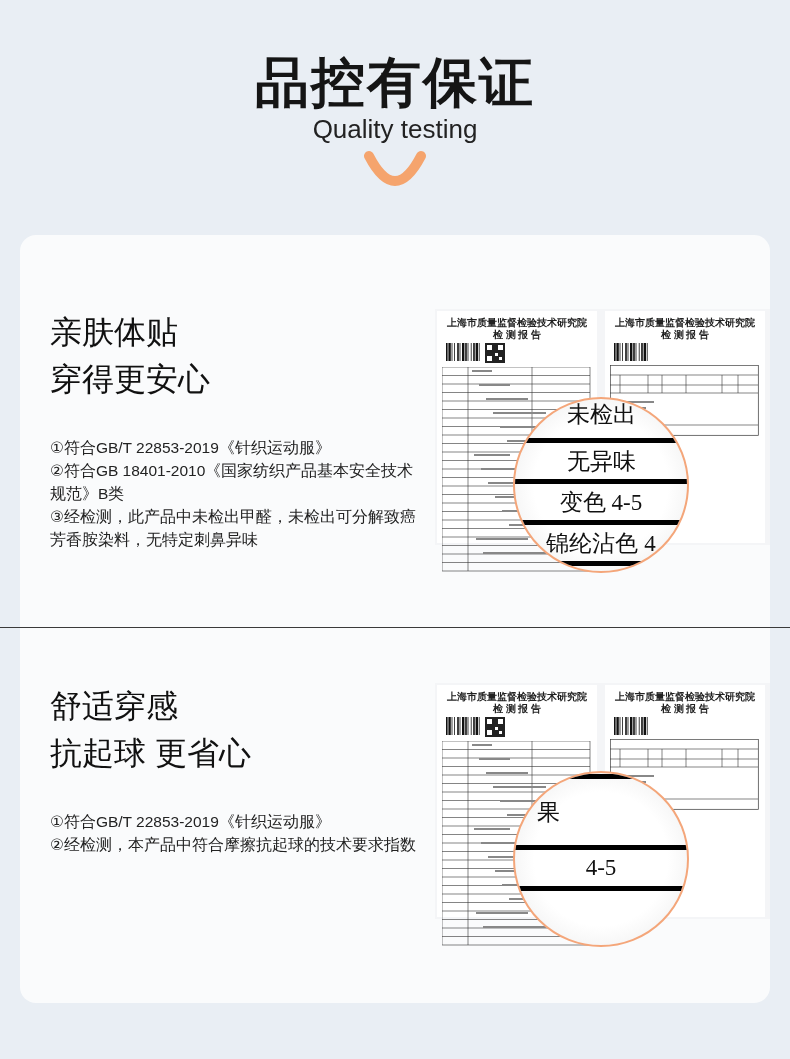  Describe the element at coordinates (601, 502) in the screenshot. I see `result-text: 变色 4-5` at that location.